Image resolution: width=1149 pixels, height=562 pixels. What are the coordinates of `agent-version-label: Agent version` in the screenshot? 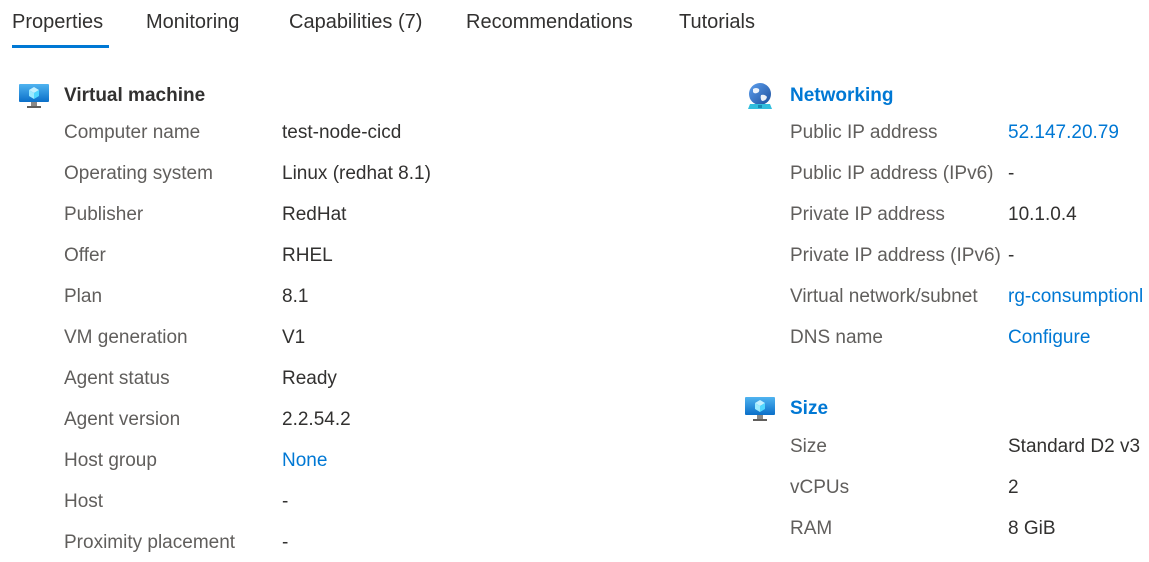 It's located at (122, 419).